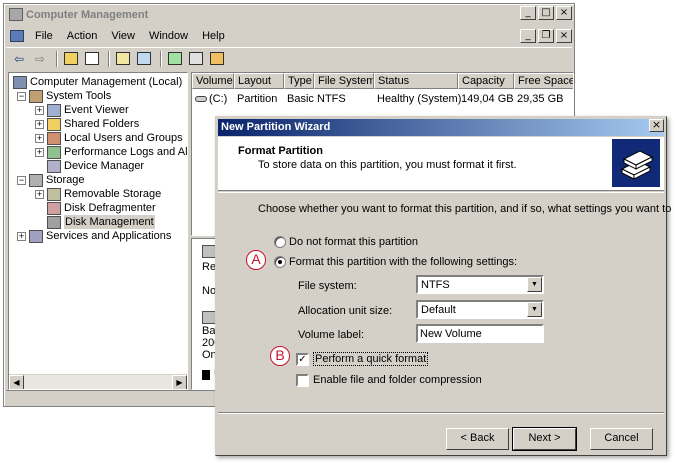  I want to click on tree-item-services-apps: + Services and Applications, so click(94, 236).